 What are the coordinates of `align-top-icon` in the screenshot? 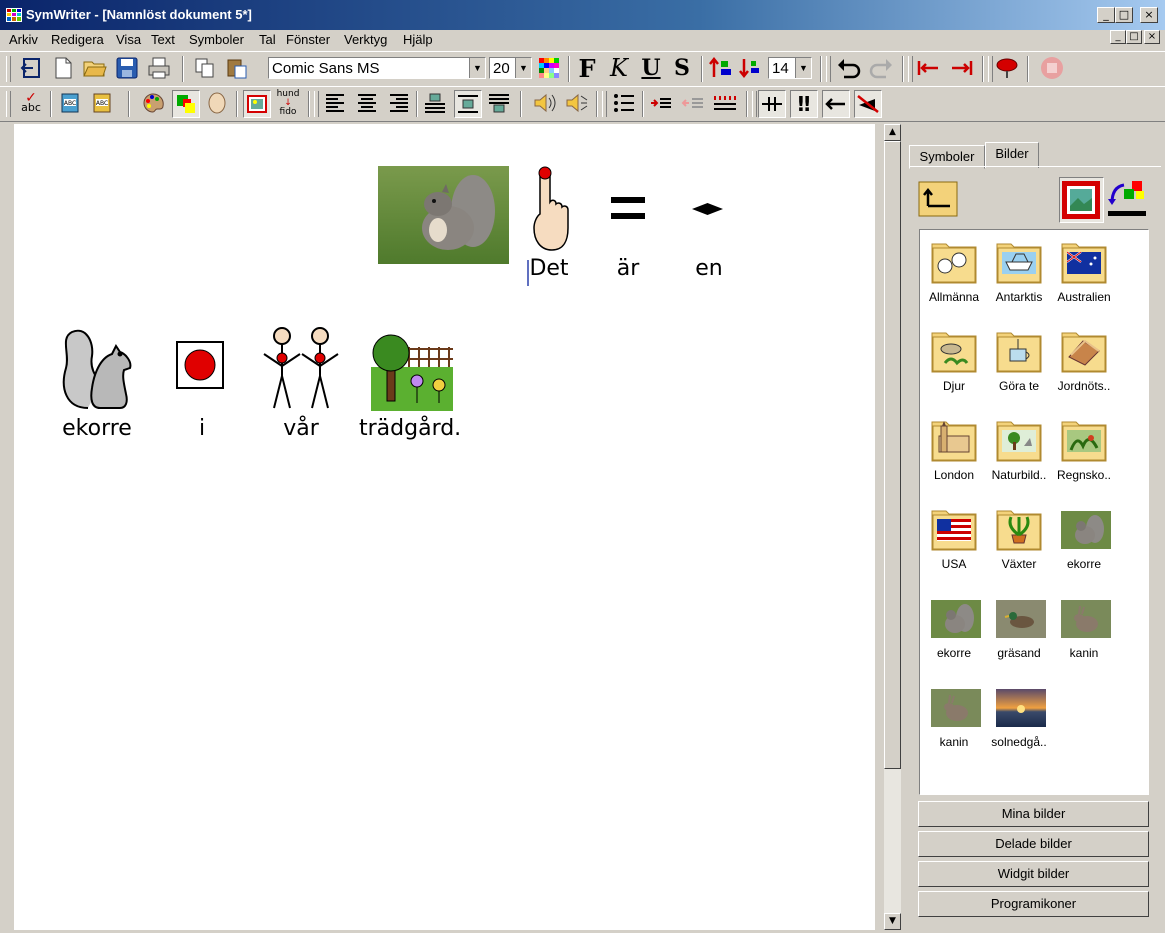 It's located at (435, 103).